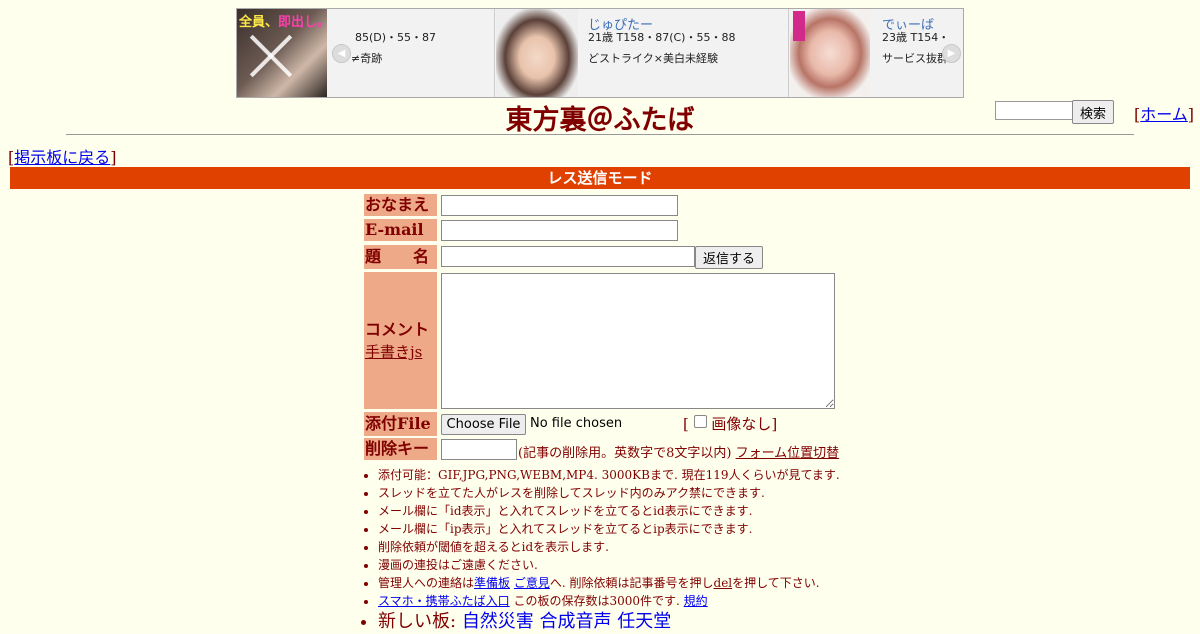  What do you see at coordinates (426, 583) in the screenshot?
I see `note-text: 管理人への連絡は` at bounding box center [426, 583].